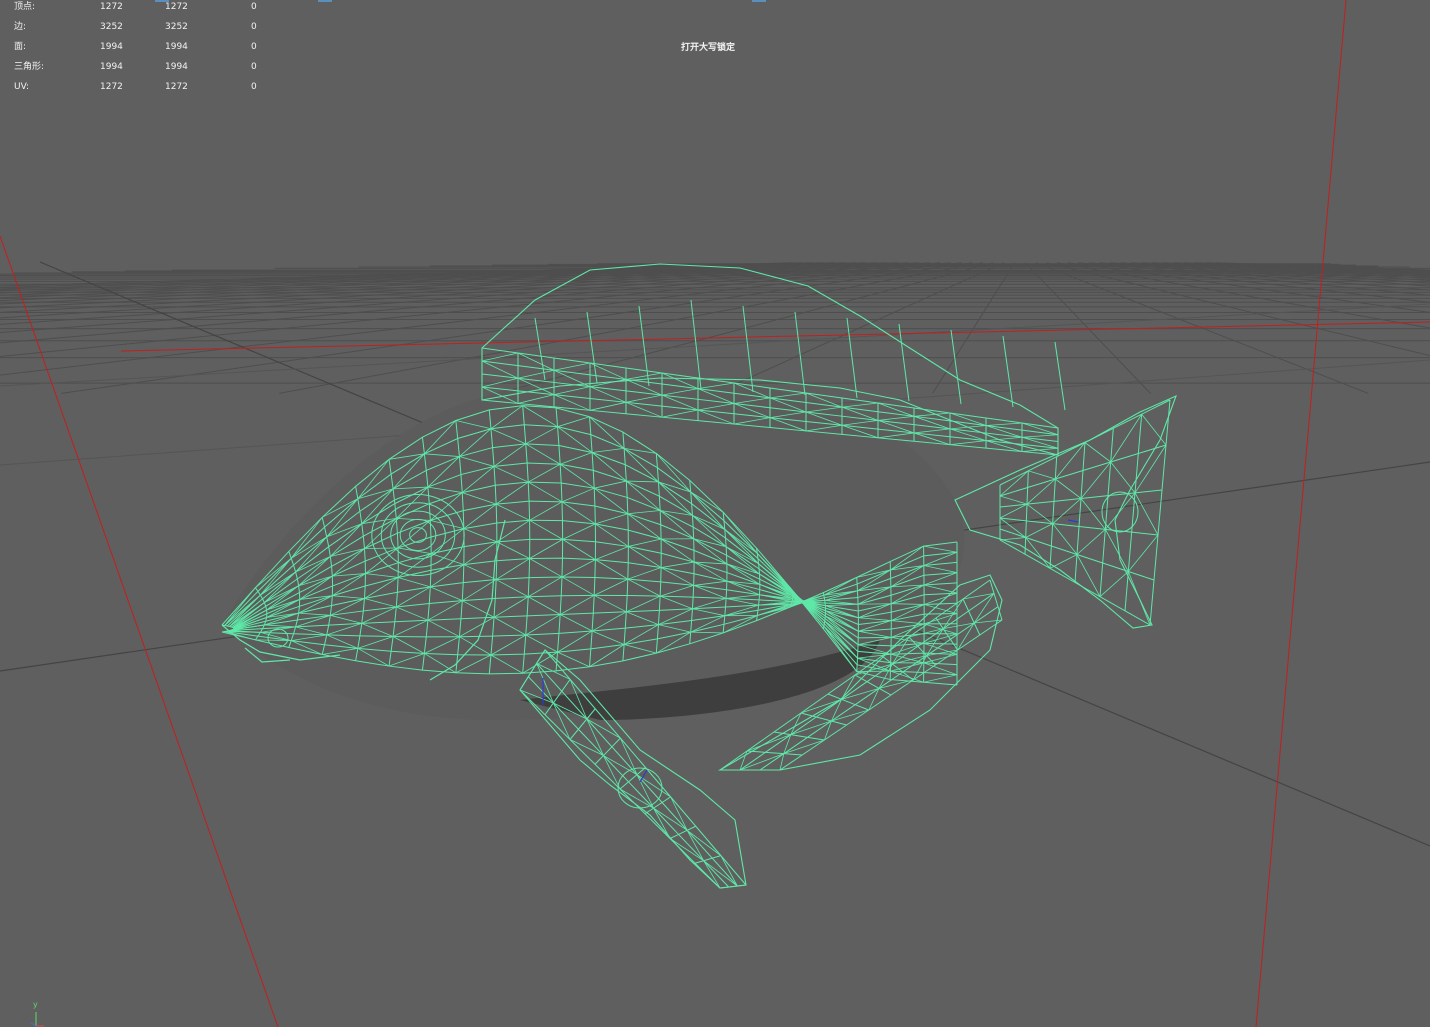  I want to click on hud-label: 顶点:, so click(25, 7).